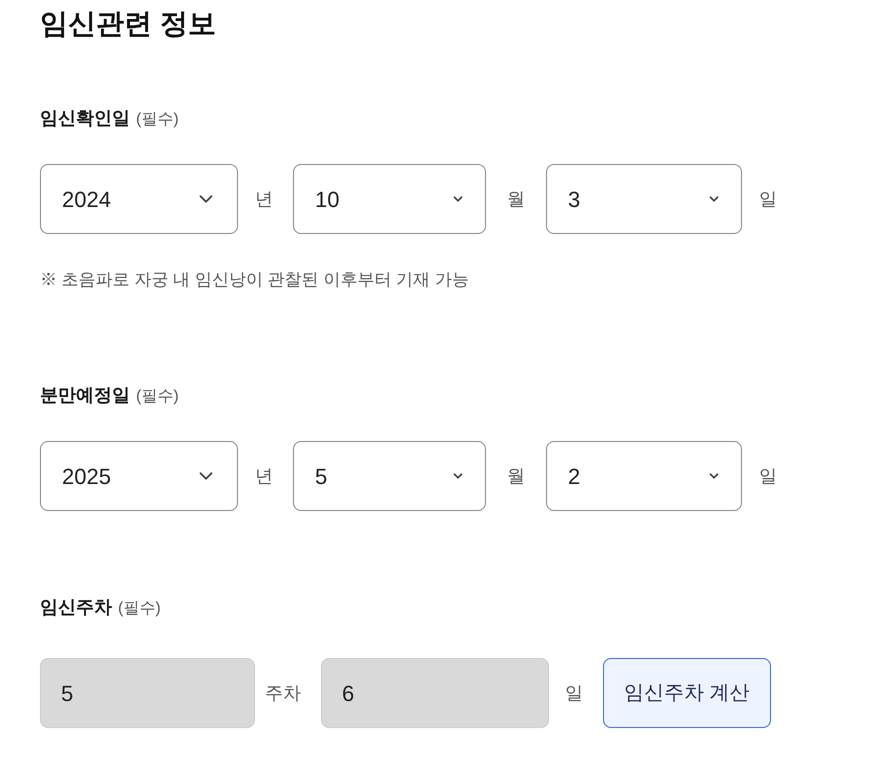 This screenshot has width=878, height=780. I want to click on year-select: 2025, so click(139, 476).